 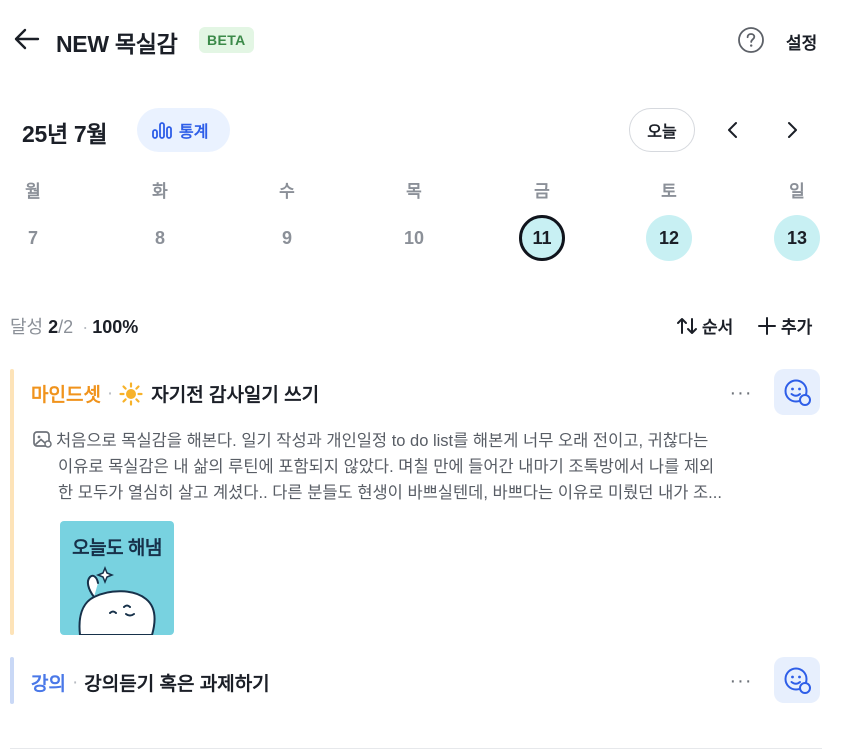 I want to click on day-10: 10, so click(x=414, y=238).